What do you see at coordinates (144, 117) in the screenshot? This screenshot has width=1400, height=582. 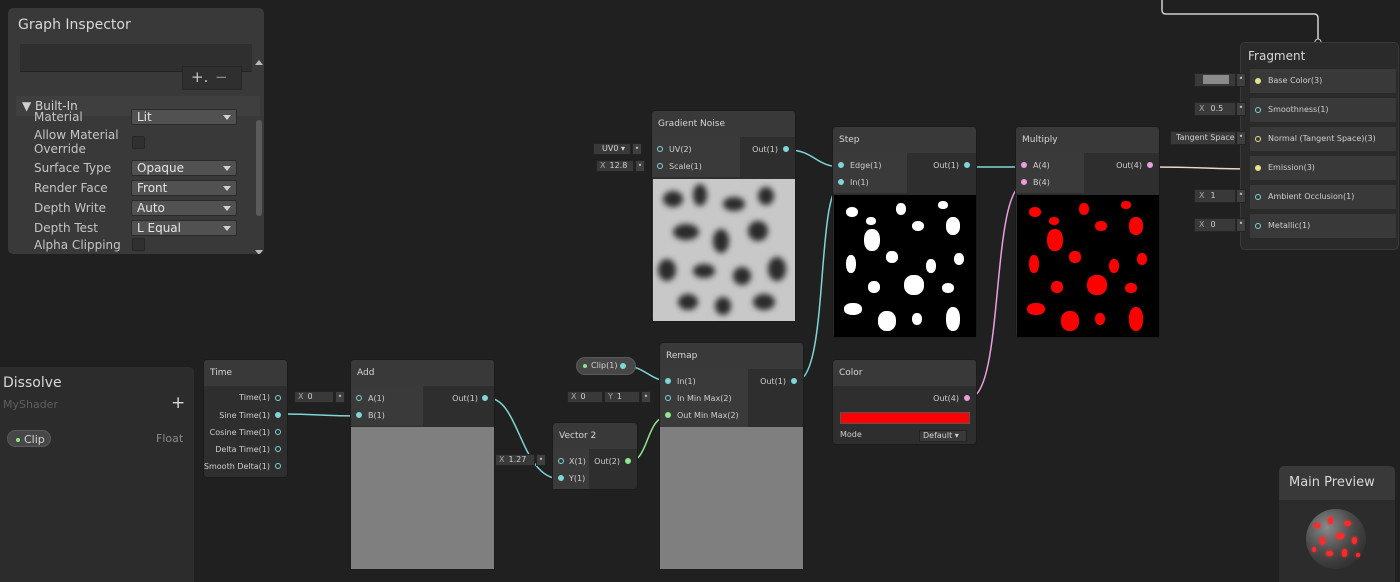 I see `material-value: Lit` at bounding box center [144, 117].